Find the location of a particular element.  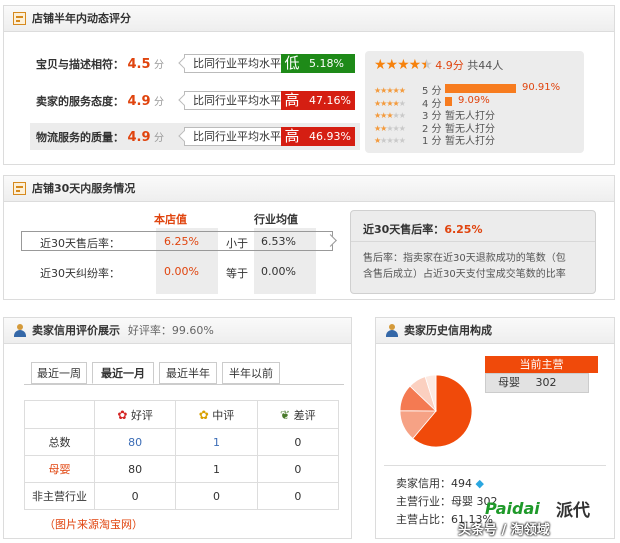

service-header: 店铺30天内服务情况 is located at coordinates (309, 189).